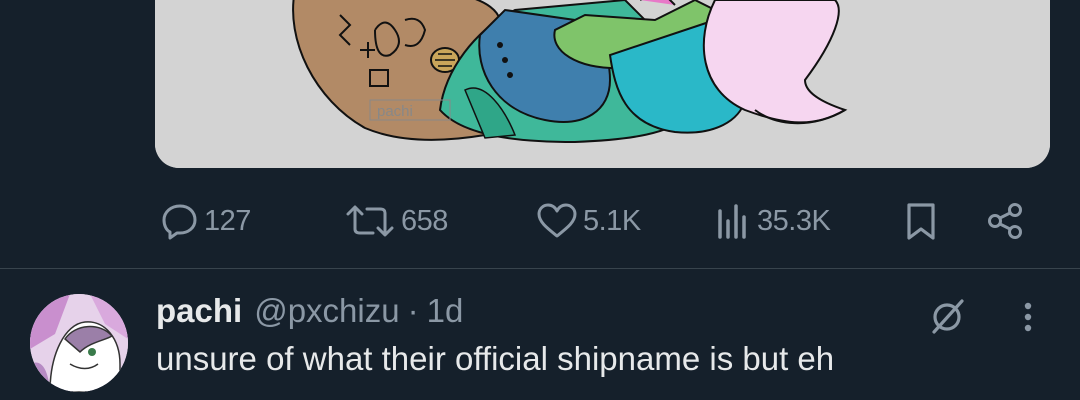  Describe the element at coordinates (557, 220) in the screenshot. I see `heart-icon` at that location.